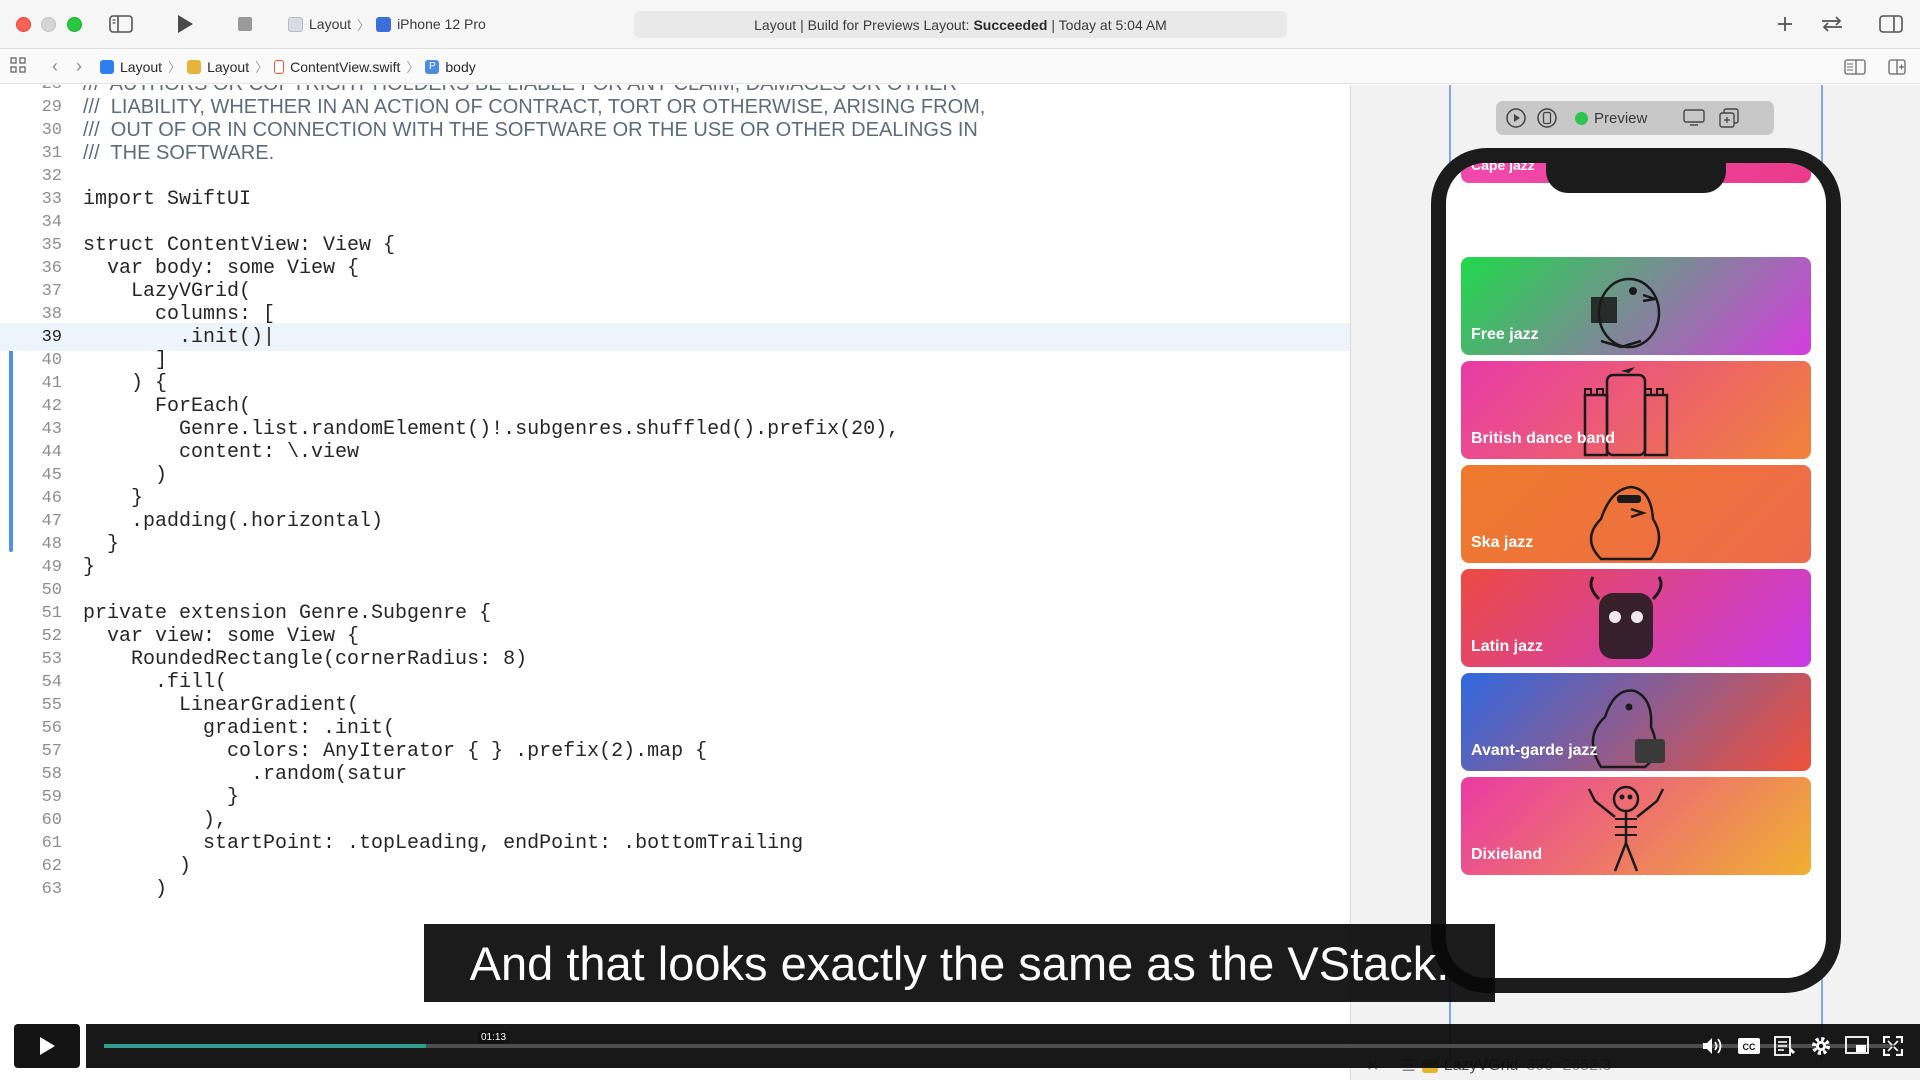 The width and height of the screenshot is (1920, 1080). I want to click on project-icon, so click(107, 66).